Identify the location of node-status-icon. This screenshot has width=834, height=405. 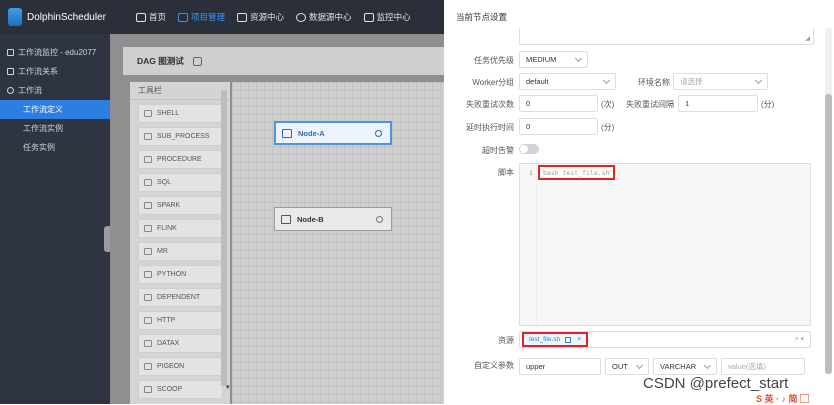
(379, 219).